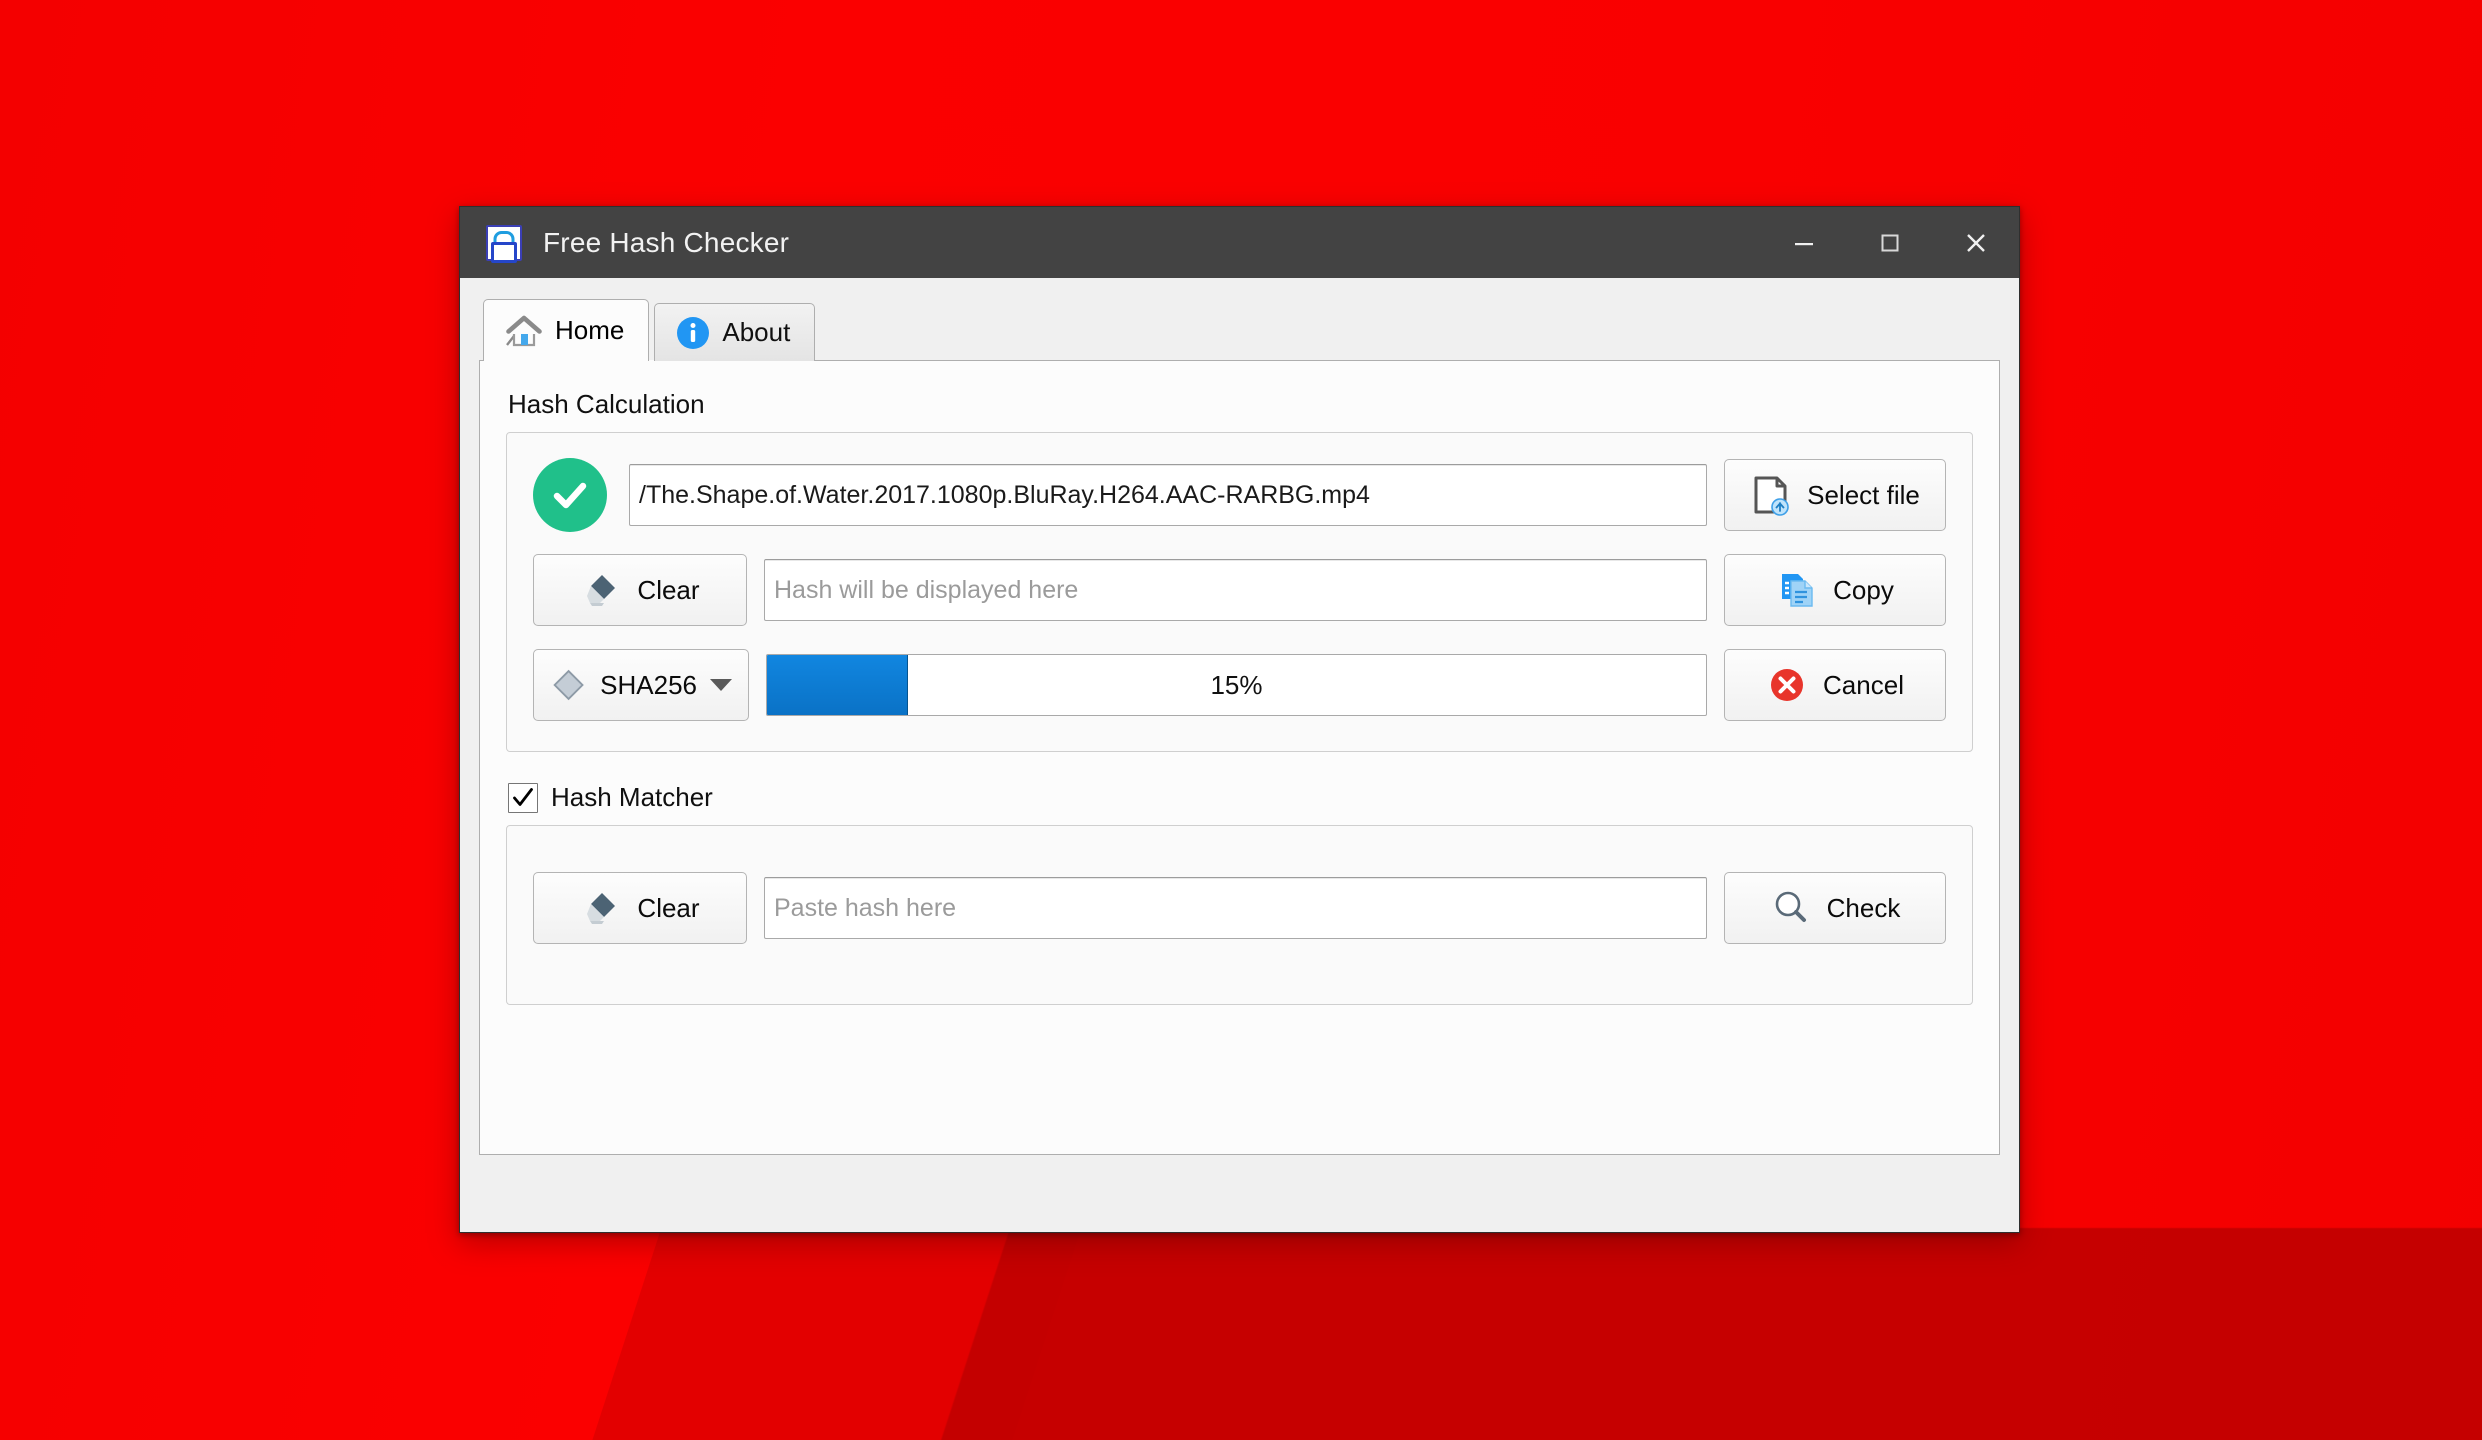 This screenshot has width=2482, height=1440. What do you see at coordinates (606, 404) in the screenshot?
I see `hash-calculation-label: Hash Calculation` at bounding box center [606, 404].